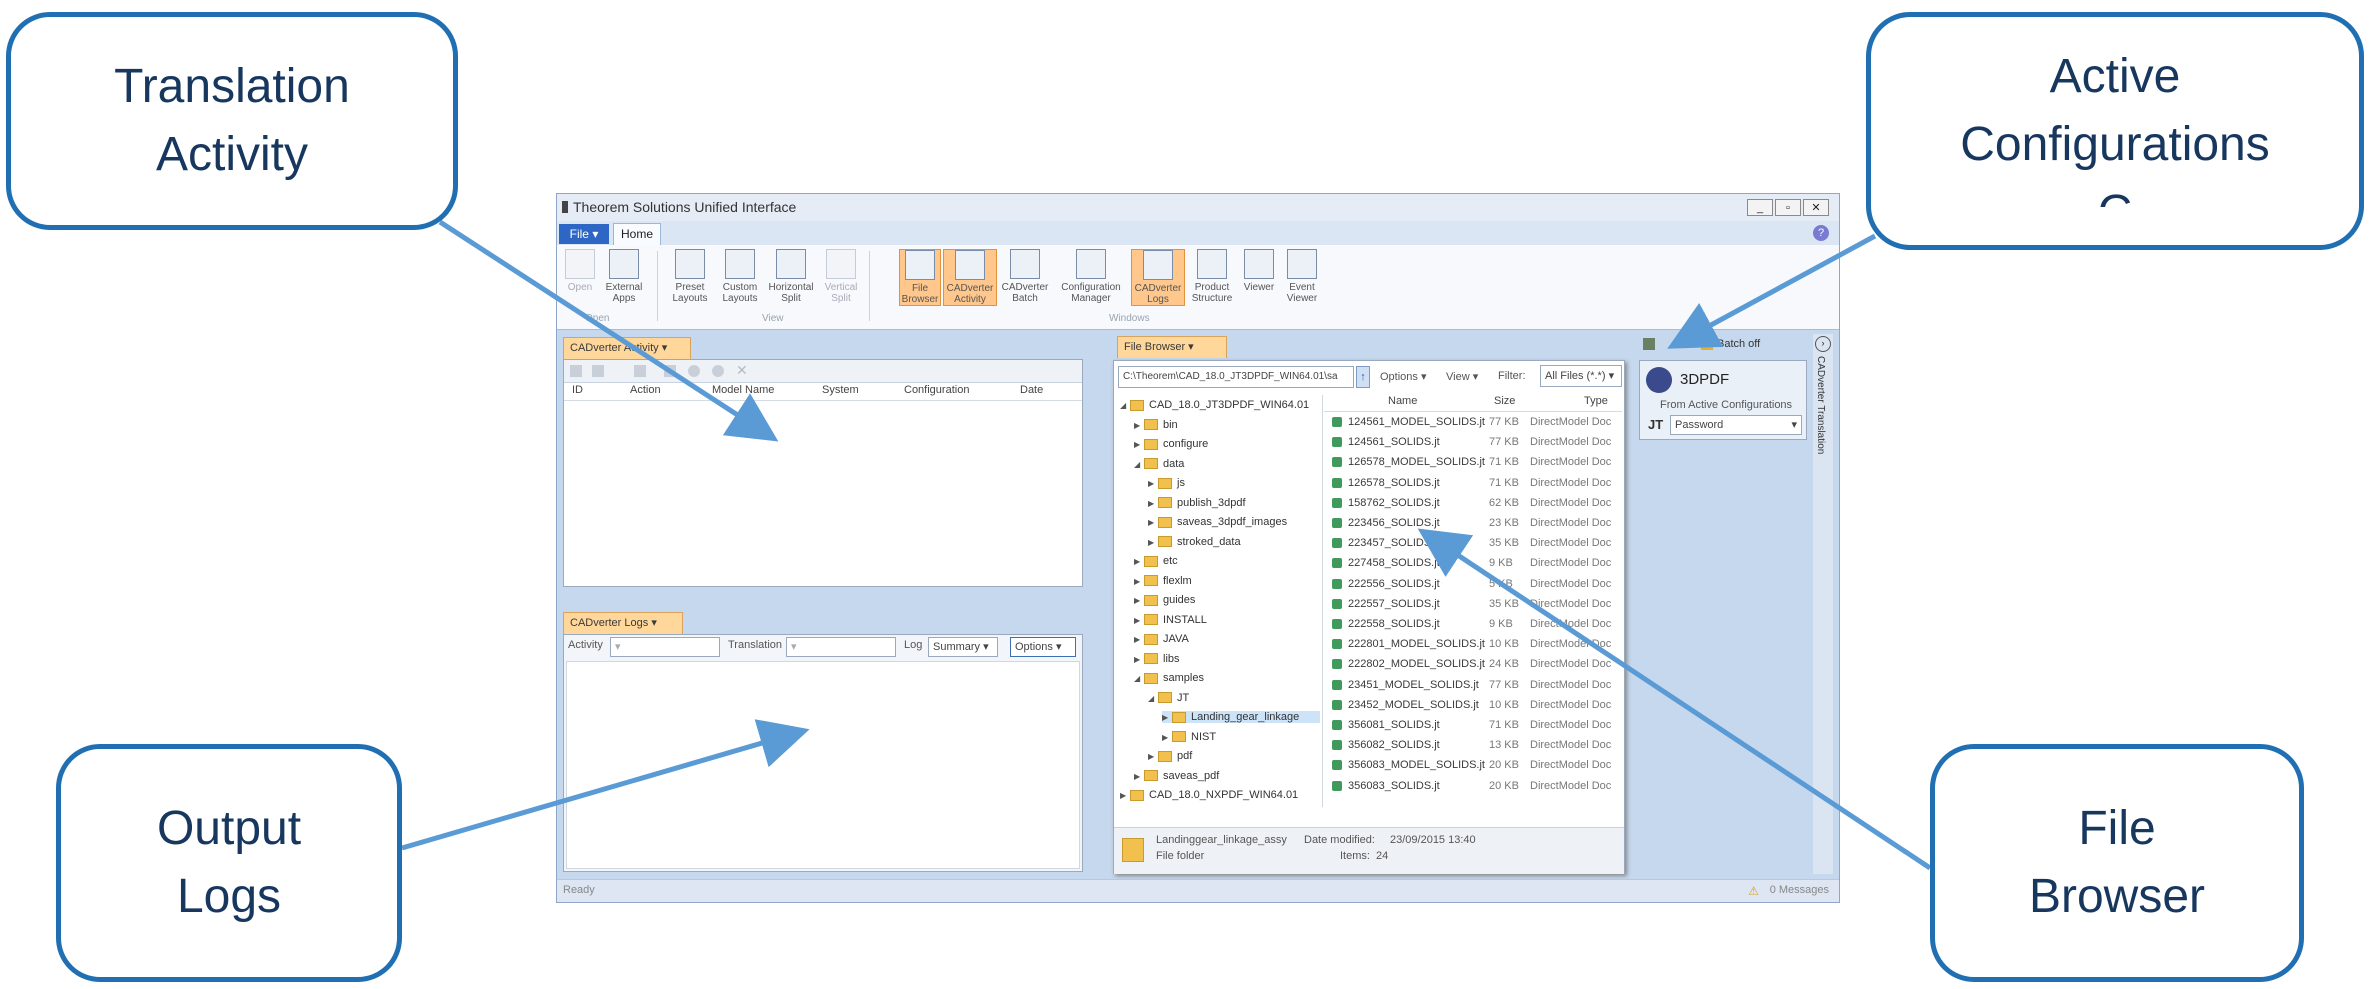 The width and height of the screenshot is (2370, 989). Describe the element at coordinates (2115, 144) in the screenshot. I see `callout-line: Configurations` at that location.